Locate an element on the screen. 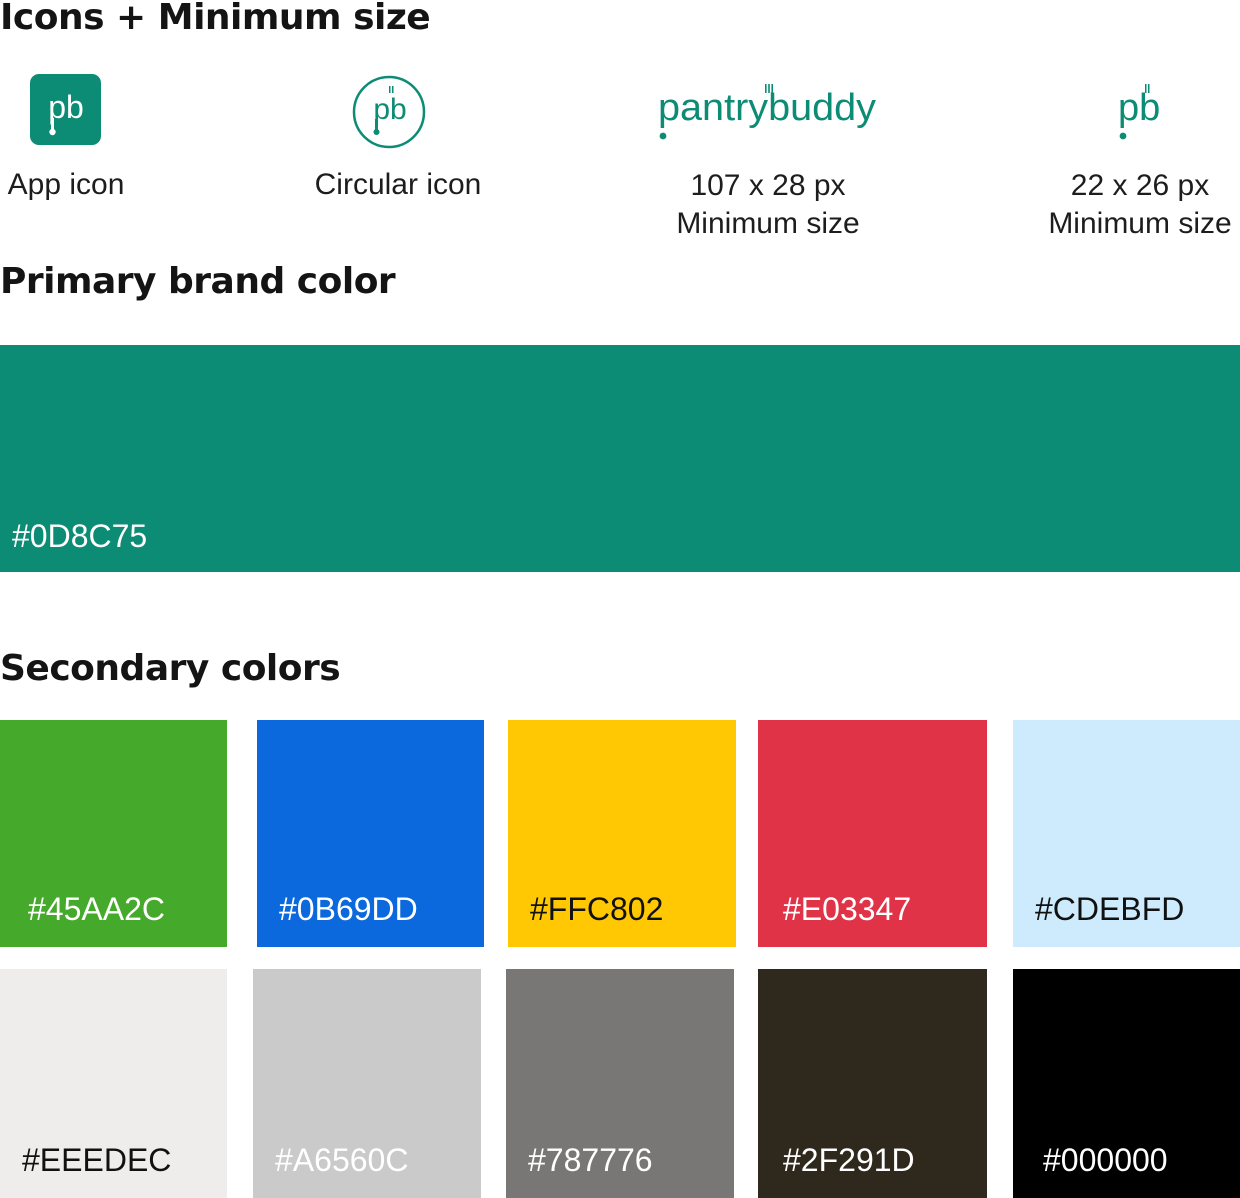  swatch-2f291d: #2F291D is located at coordinates (872, 1083).